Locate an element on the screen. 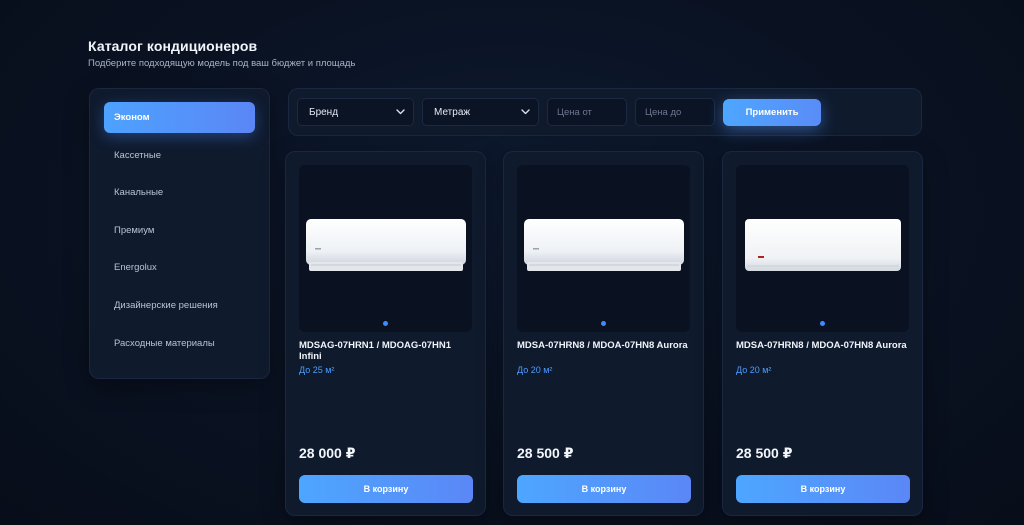 The width and height of the screenshot is (1024, 525). sidebar-item-label: Премиум is located at coordinates (134, 230).